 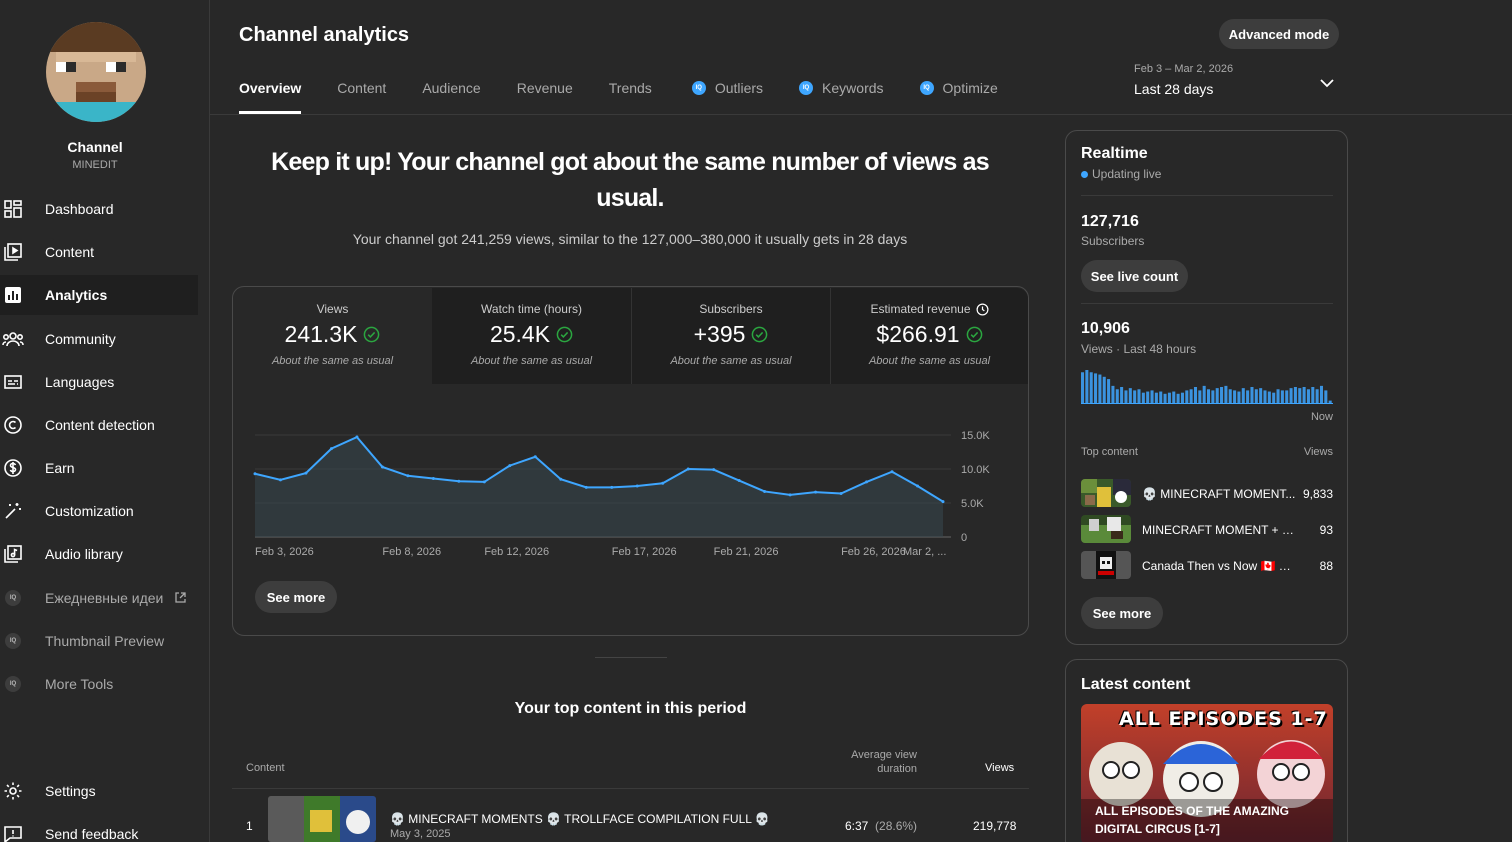 I want to click on date-range-label: Last 28 days, so click(x=1173, y=89).